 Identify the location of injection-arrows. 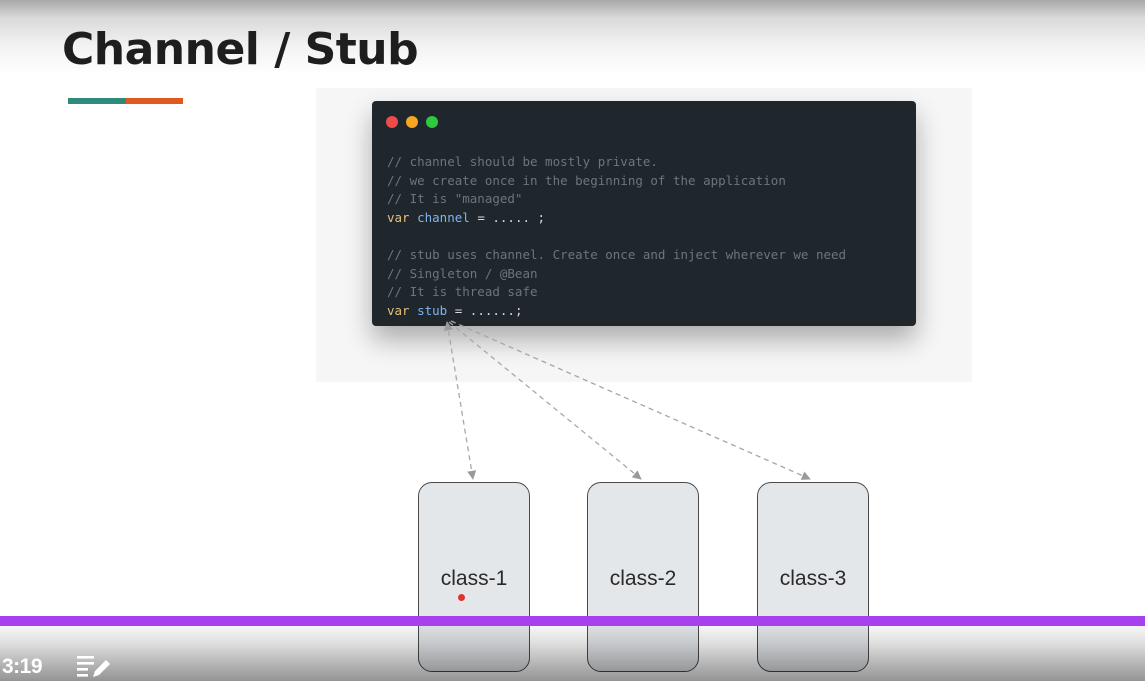
(627, 400).